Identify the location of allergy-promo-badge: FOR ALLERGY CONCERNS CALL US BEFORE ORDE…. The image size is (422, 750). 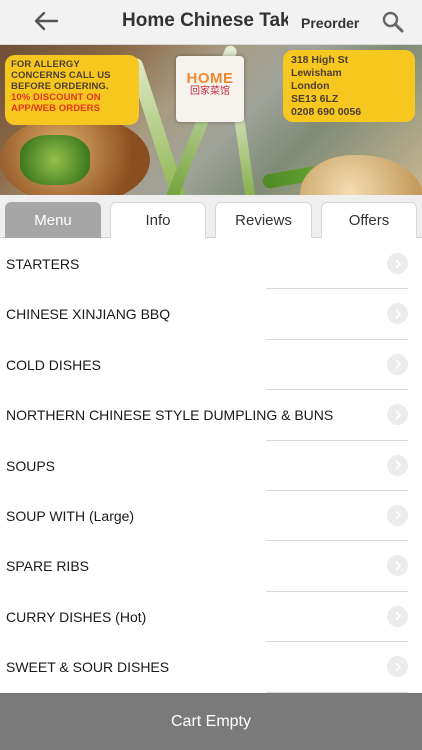
(72, 90).